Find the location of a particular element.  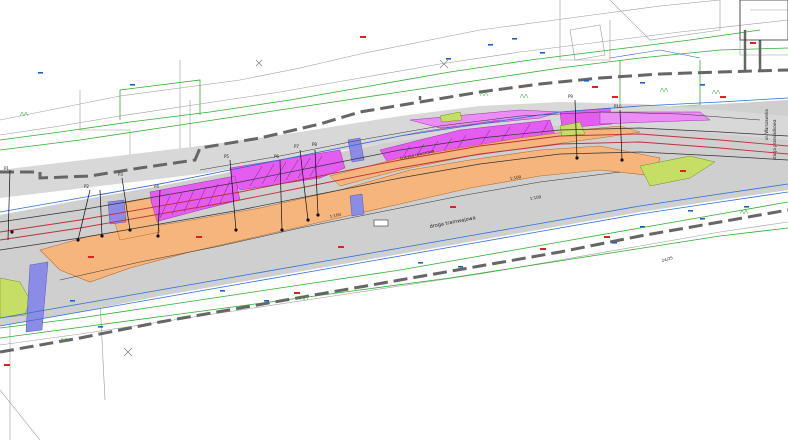

pier-label: P2 is located at coordinates (86, 186).